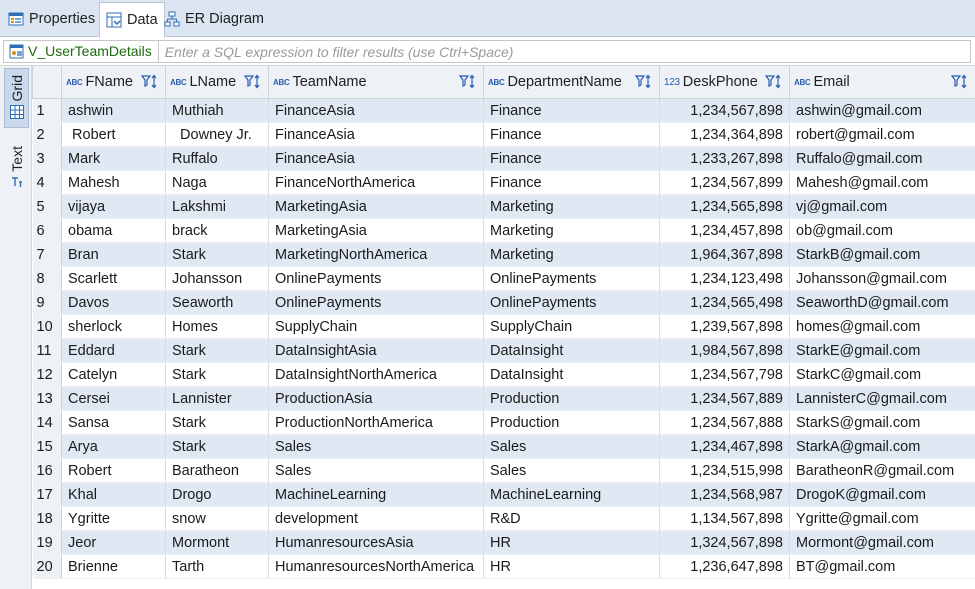 The width and height of the screenshot is (975, 589). Describe the element at coordinates (217, 206) in the screenshot. I see `table-cell: Lakshmi` at that location.